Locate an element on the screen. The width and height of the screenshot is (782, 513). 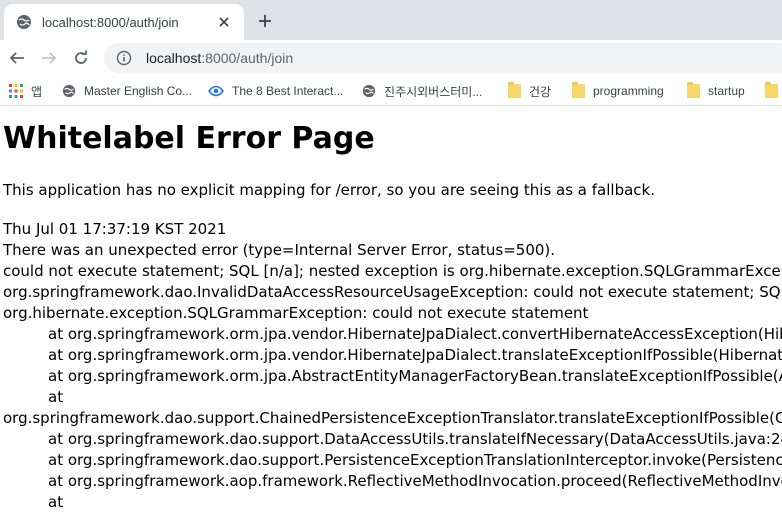
bookmark-label: 건강 is located at coordinates (540, 91).